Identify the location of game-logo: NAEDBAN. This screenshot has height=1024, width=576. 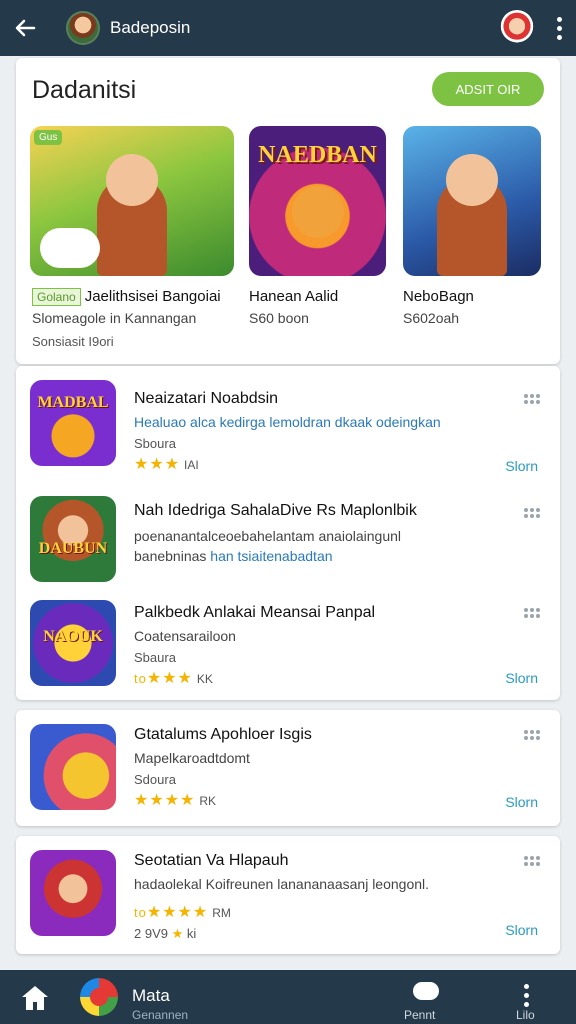
(317, 155).